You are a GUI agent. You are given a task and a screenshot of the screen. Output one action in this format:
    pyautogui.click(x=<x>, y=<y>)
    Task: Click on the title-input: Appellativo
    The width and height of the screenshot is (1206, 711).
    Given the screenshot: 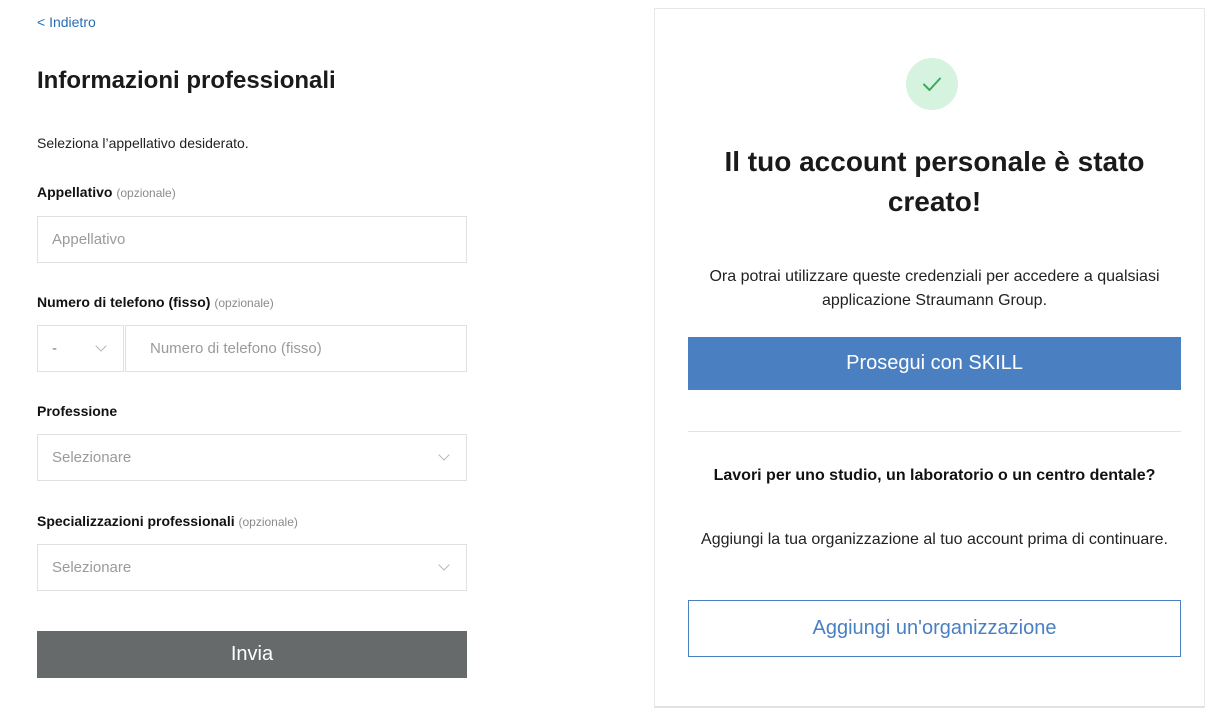 What is the action you would take?
    pyautogui.click(x=252, y=239)
    